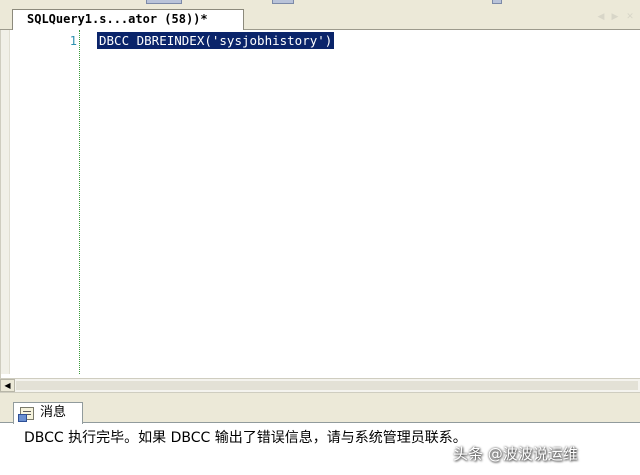 The height and width of the screenshot is (475, 640). I want to click on pane-splitter, so click(320, 397).